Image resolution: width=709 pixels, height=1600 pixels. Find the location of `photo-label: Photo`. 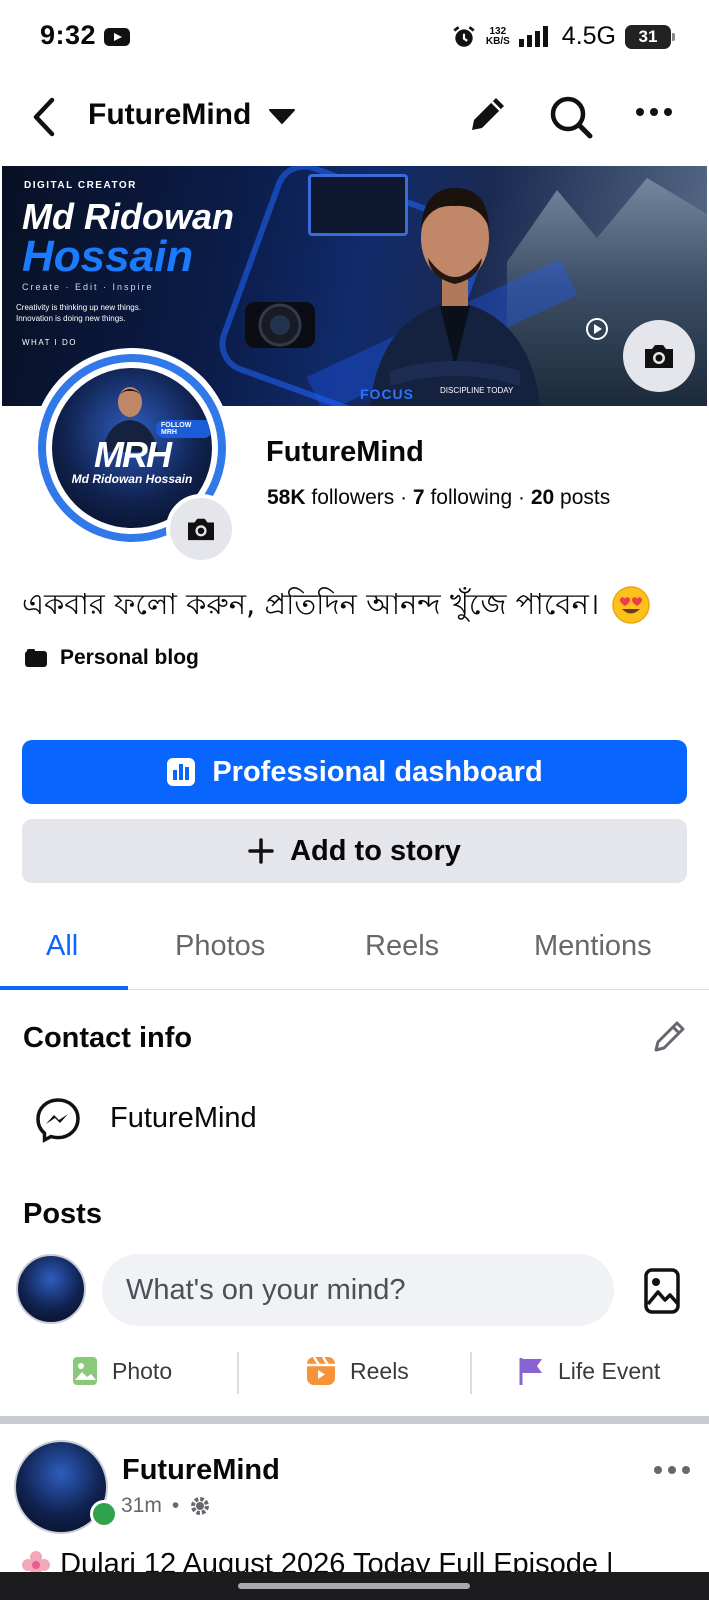

photo-label: Photo is located at coordinates (142, 1370).